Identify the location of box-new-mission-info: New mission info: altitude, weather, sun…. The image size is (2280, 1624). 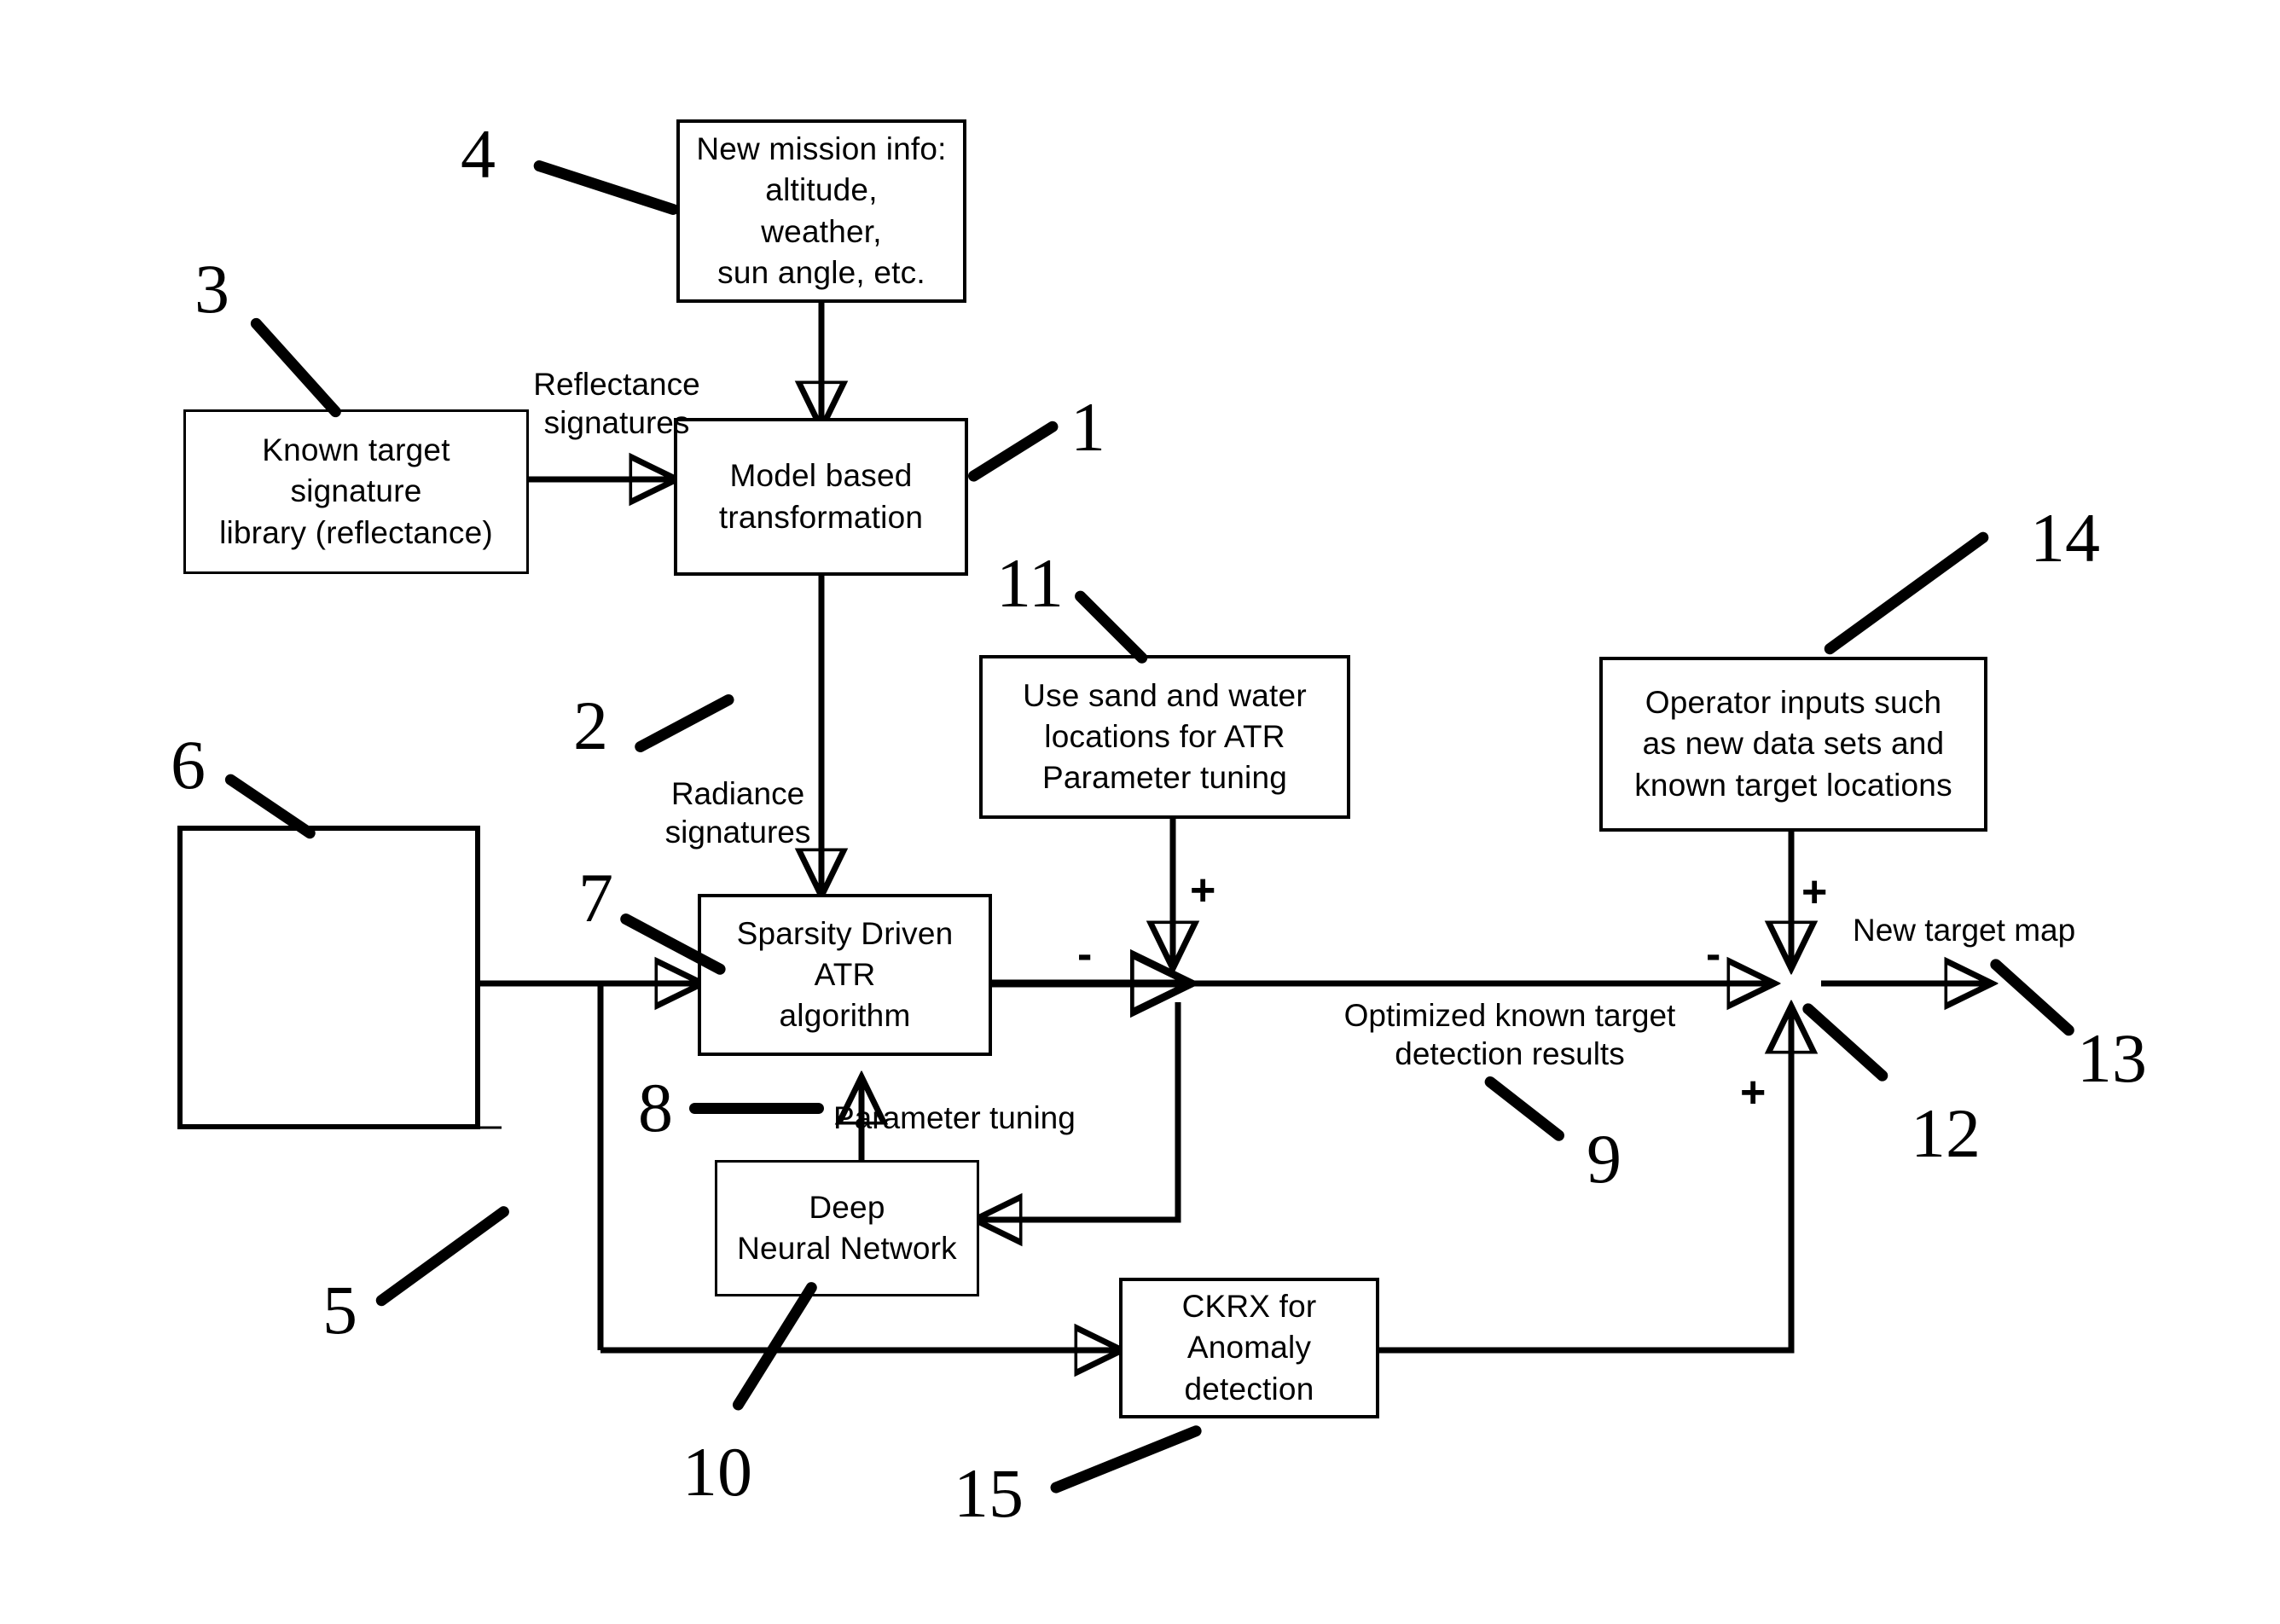
(821, 211).